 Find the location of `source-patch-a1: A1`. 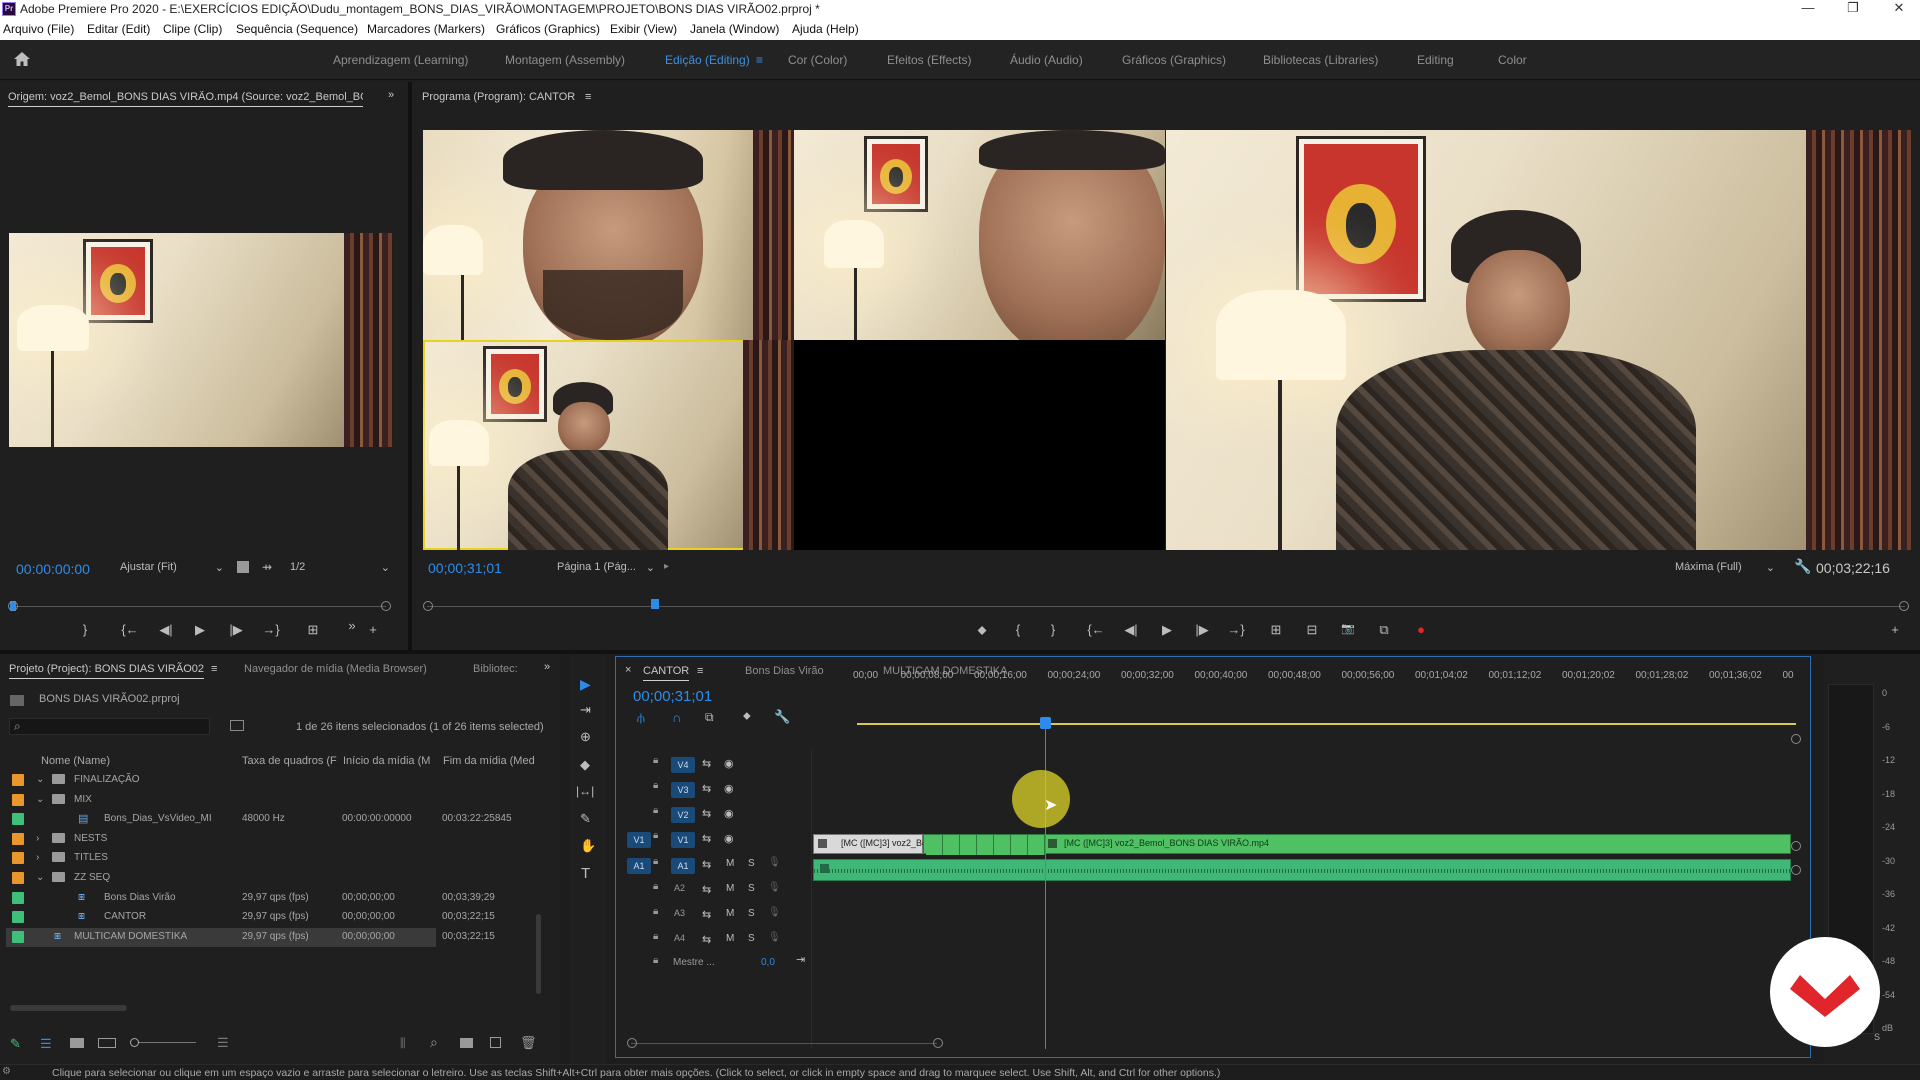

source-patch-a1: A1 is located at coordinates (639, 866).